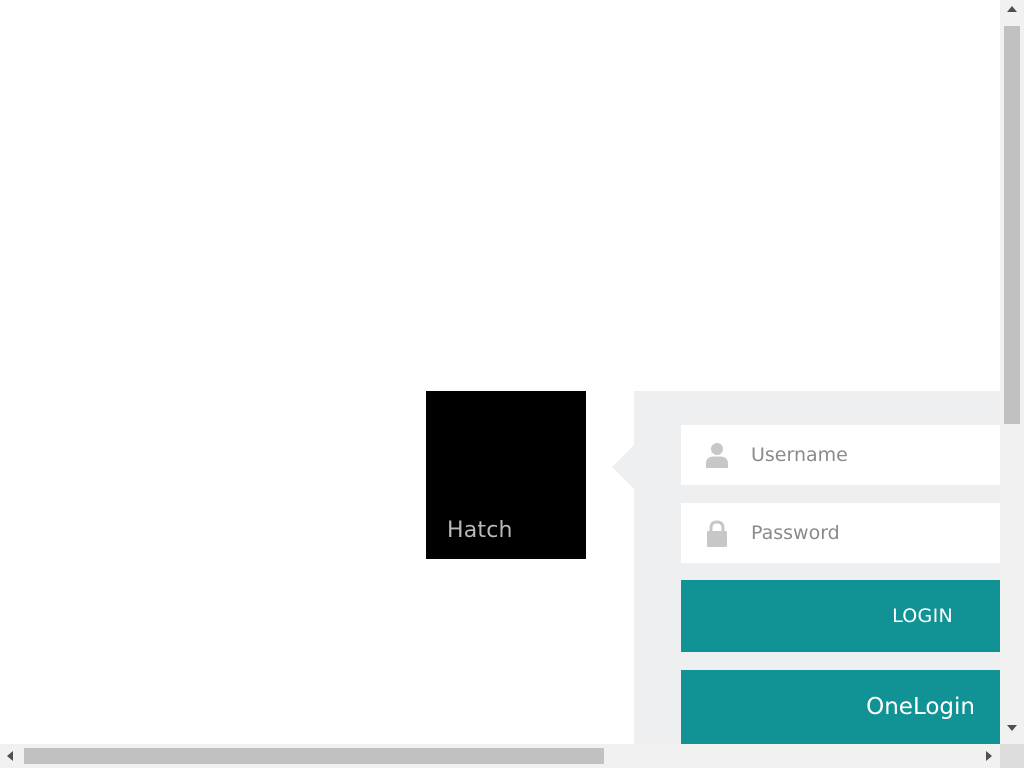 The image size is (1024, 768). I want to click on vertical-scroll-thumb, so click(1012, 225).